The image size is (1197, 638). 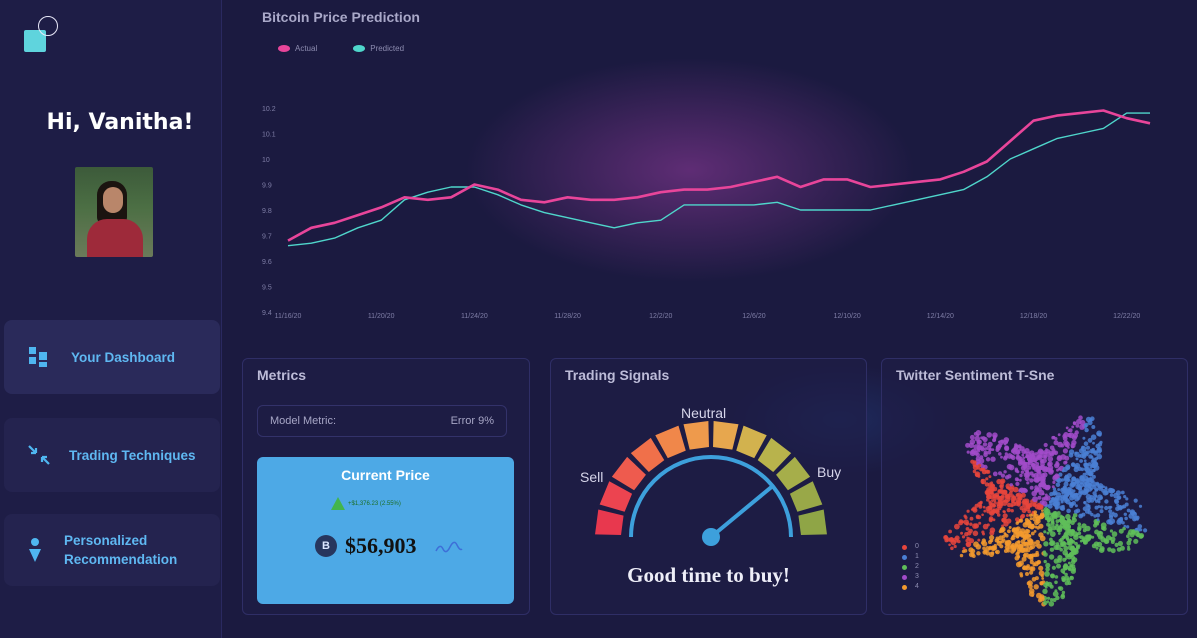 What do you see at coordinates (112, 455) in the screenshot?
I see `nav-item-trading-techniques: Trading Techniques` at bounding box center [112, 455].